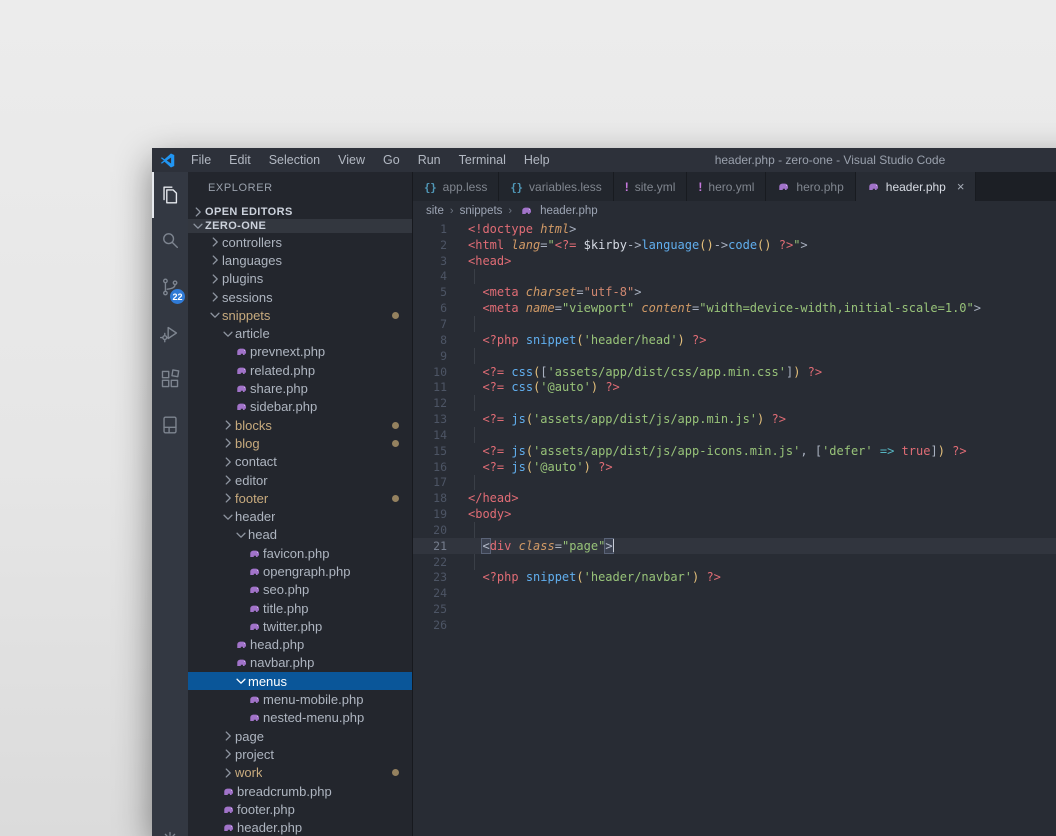 The height and width of the screenshot is (836, 1056). Describe the element at coordinates (300, 827) in the screenshot. I see `tree-item-header-php: header.php` at that location.